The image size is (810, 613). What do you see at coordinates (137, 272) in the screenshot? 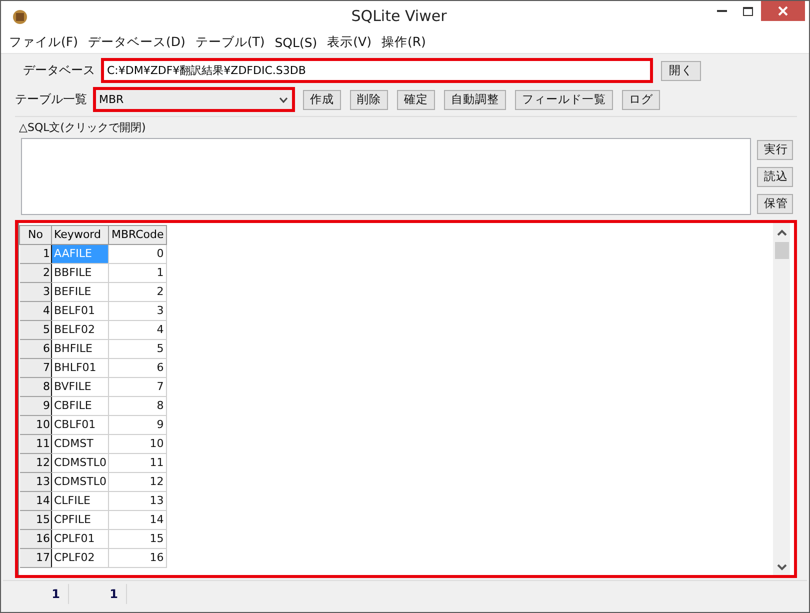
I see `table-cell: 1` at bounding box center [137, 272].